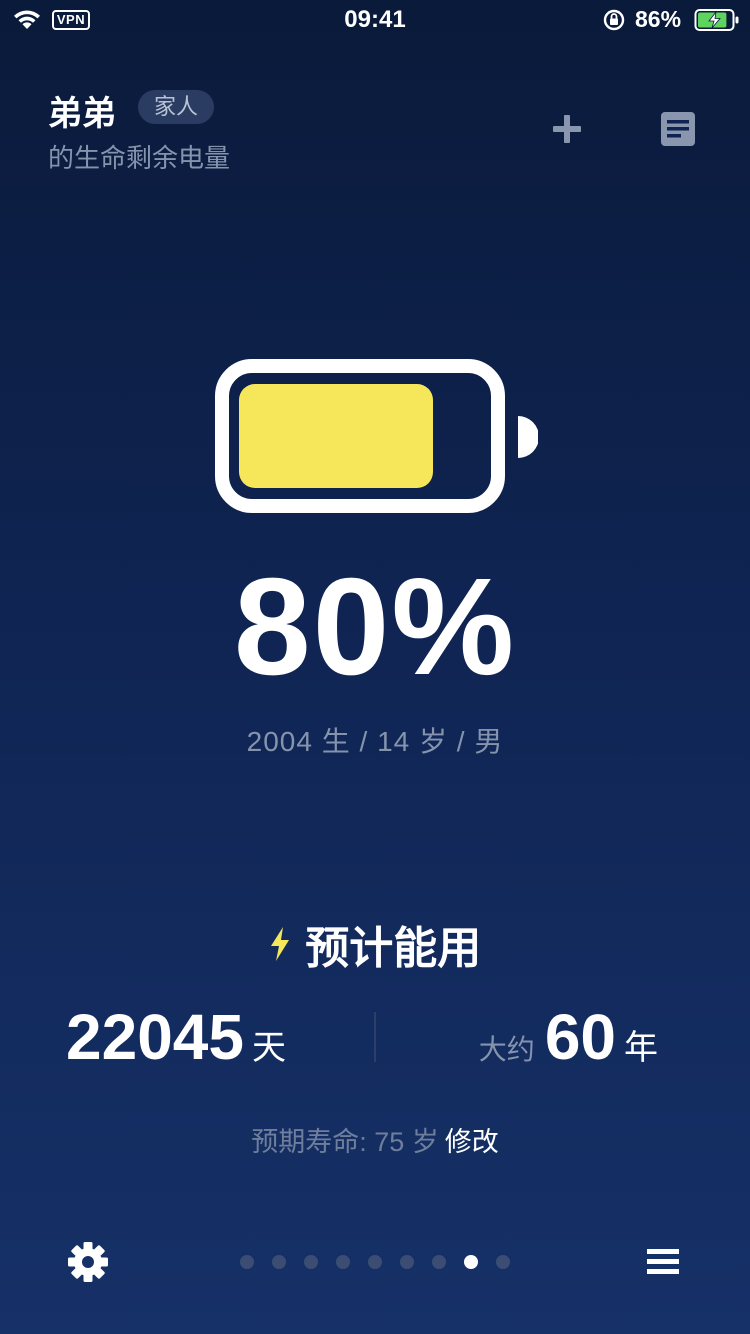  What do you see at coordinates (279, 944) in the screenshot?
I see `bolt-icon` at bounding box center [279, 944].